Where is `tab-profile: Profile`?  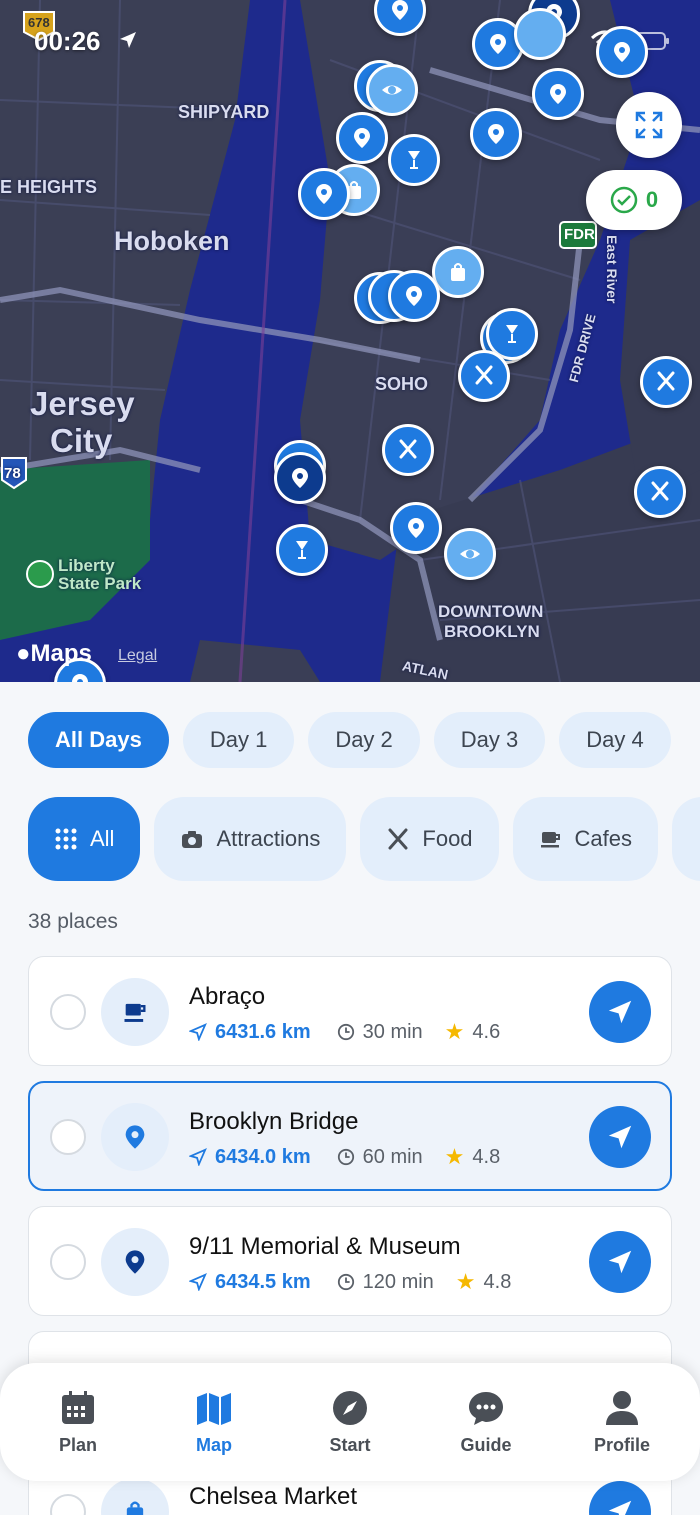
tab-profile: Profile is located at coordinates (622, 1422).